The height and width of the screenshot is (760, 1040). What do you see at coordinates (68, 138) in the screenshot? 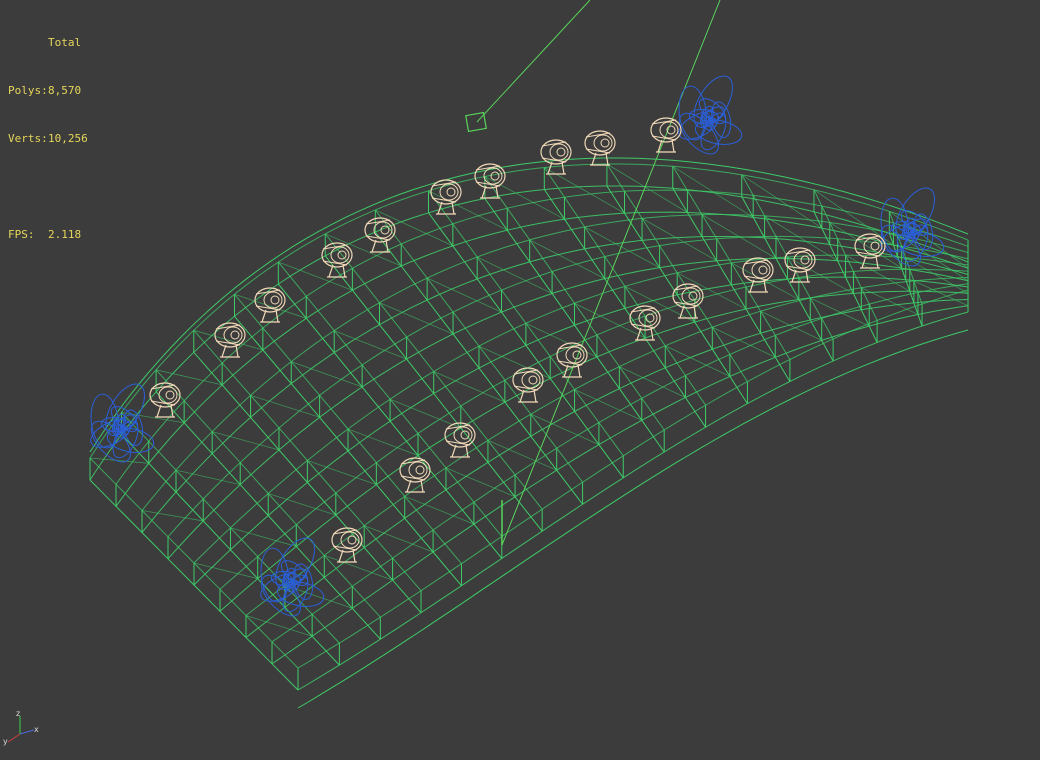
I see `verts-value: 10,256` at bounding box center [68, 138].